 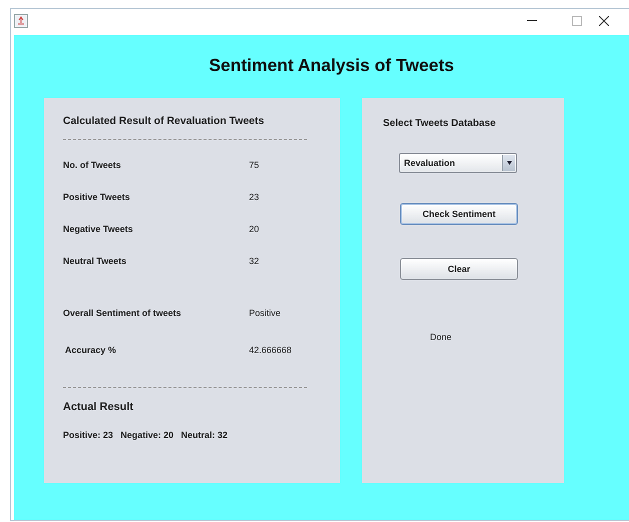 I want to click on database-dropdown: Revaluation, so click(x=458, y=163).